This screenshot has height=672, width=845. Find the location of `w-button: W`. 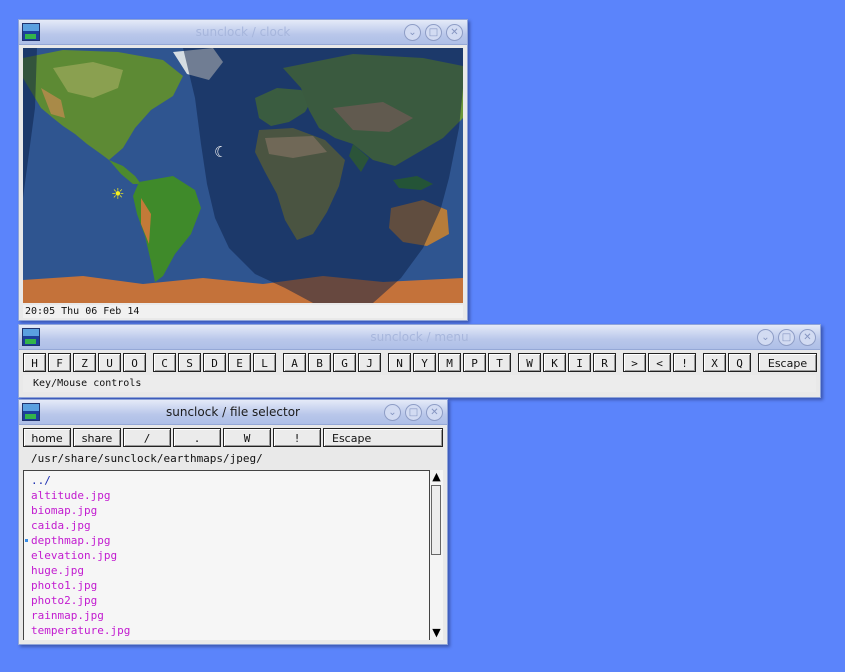

w-button: W is located at coordinates (247, 437).